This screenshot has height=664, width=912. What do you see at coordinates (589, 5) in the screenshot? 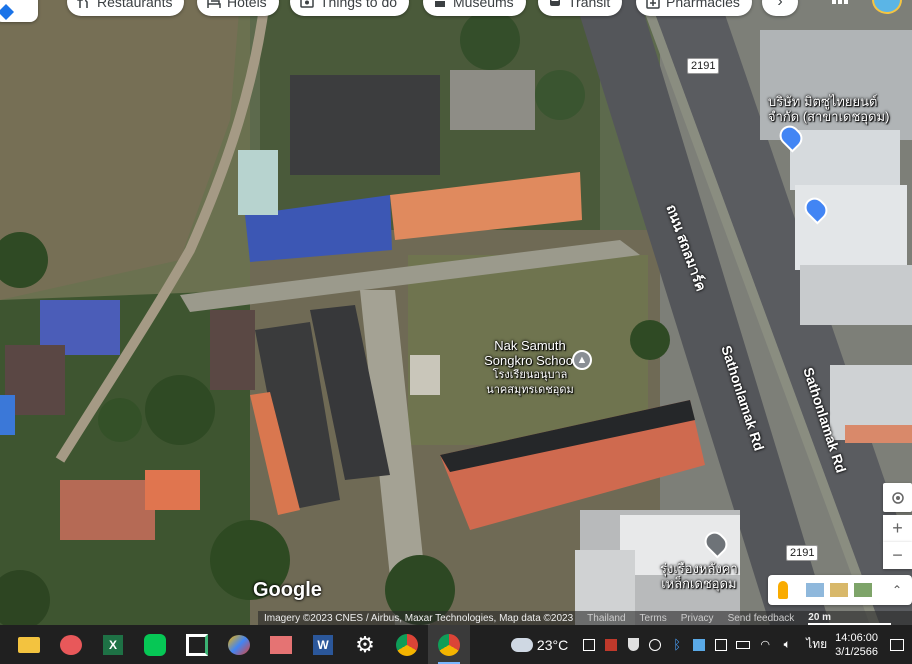
I see `chip-label: Transit` at bounding box center [589, 5].